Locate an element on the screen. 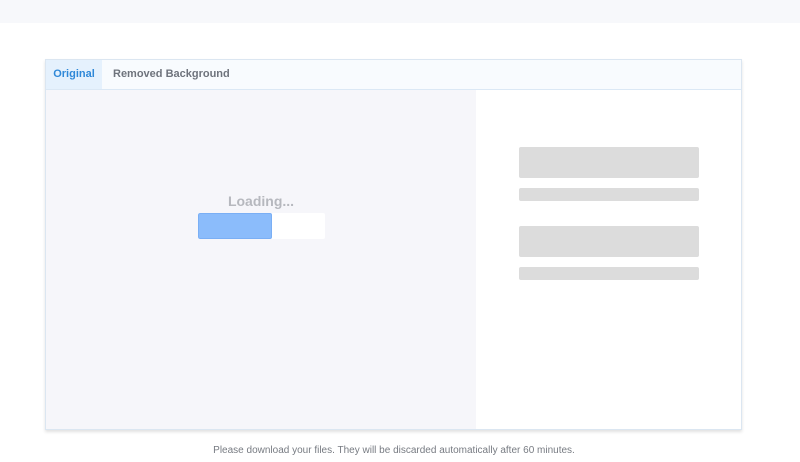  progress-bar is located at coordinates (261, 226).